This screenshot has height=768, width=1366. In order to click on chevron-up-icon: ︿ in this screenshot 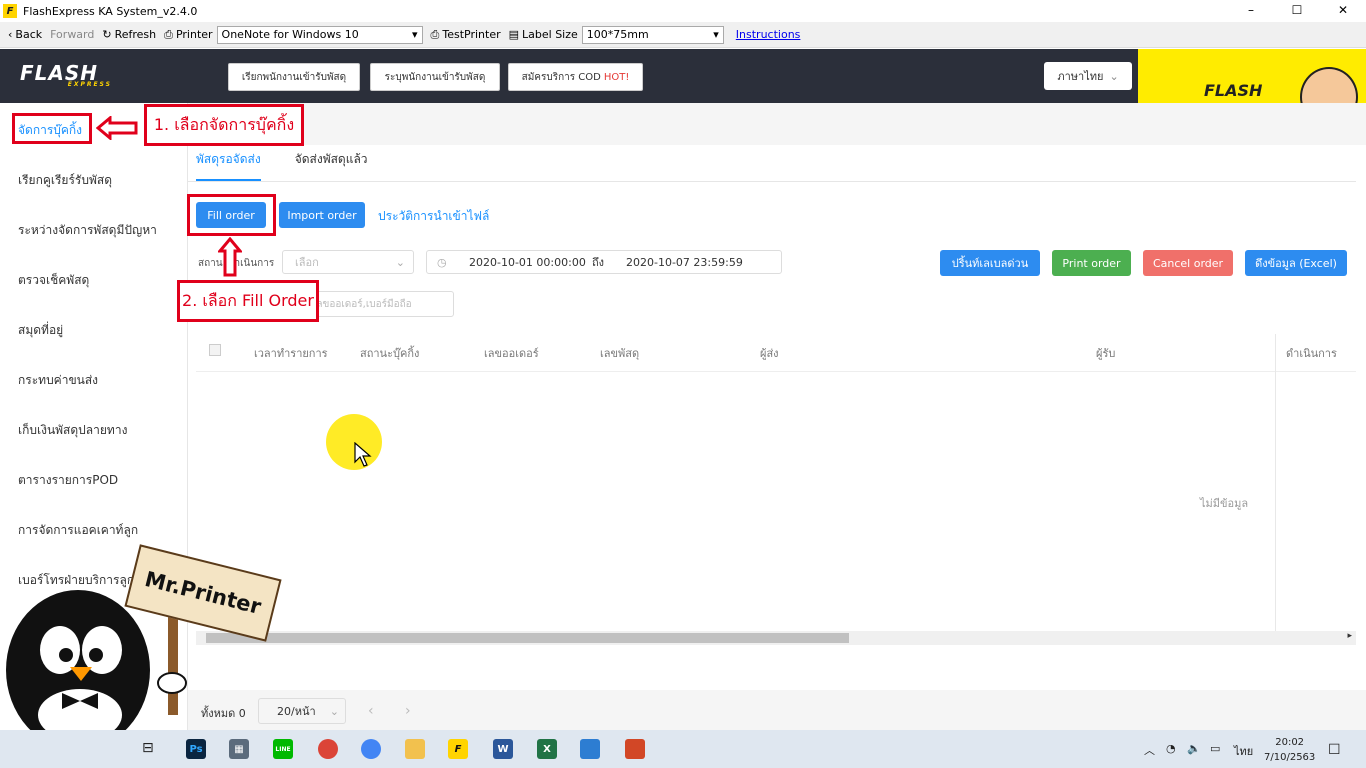, I will do `click(1149, 750)`.